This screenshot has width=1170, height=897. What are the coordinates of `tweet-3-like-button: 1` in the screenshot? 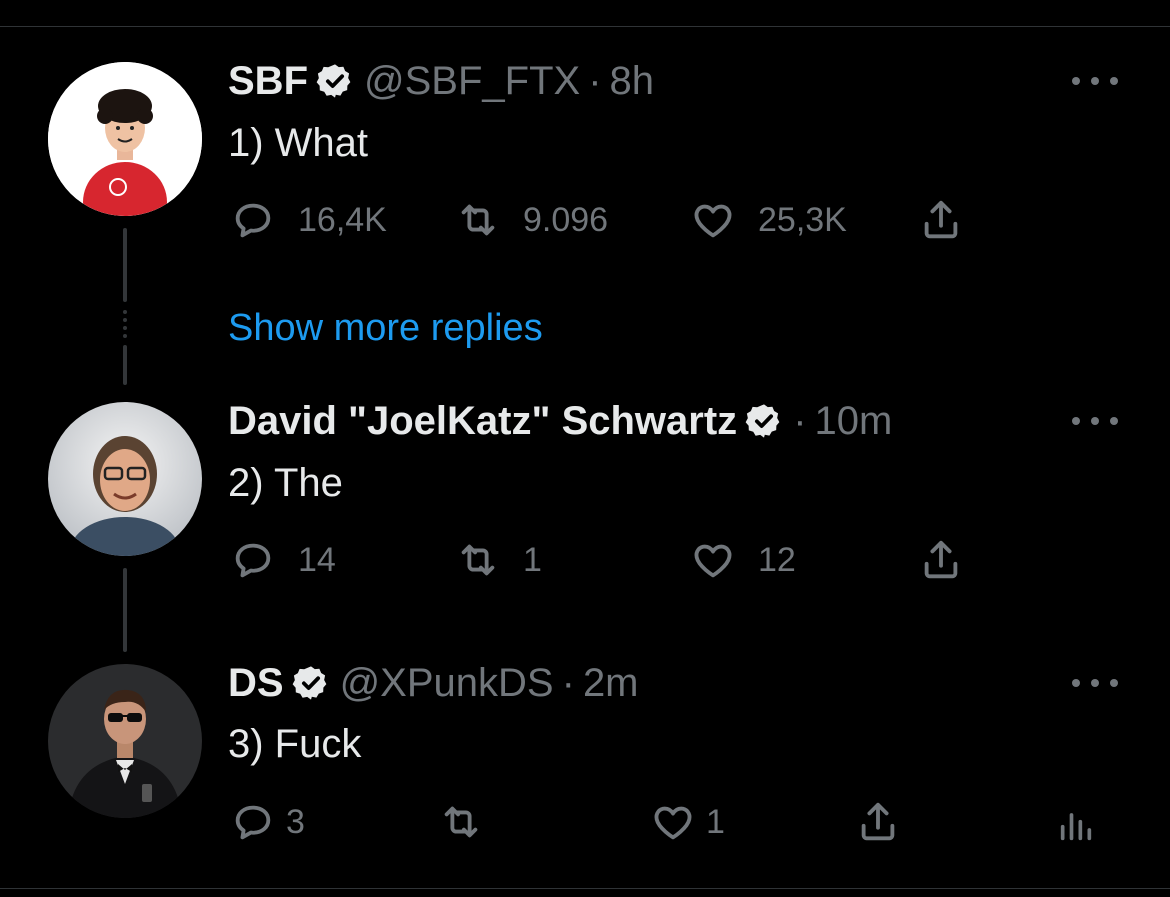 It's located at (687, 822).